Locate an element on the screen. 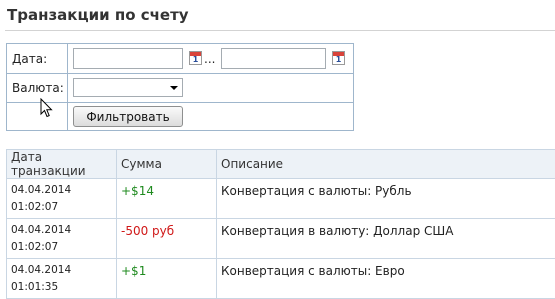 The width and height of the screenshot is (555, 299). mouse-cursor-icon is located at coordinates (46, 108).